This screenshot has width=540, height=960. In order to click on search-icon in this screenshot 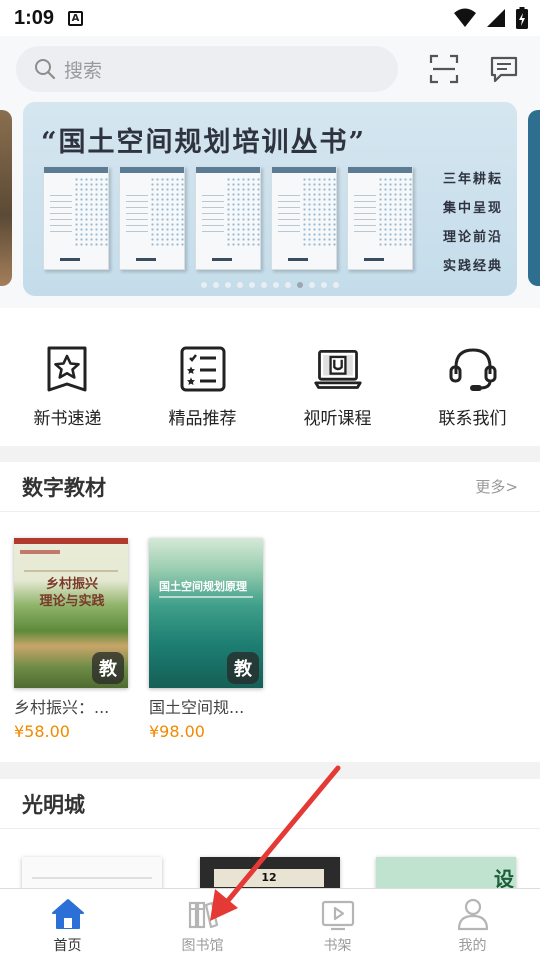, I will do `click(45, 69)`.